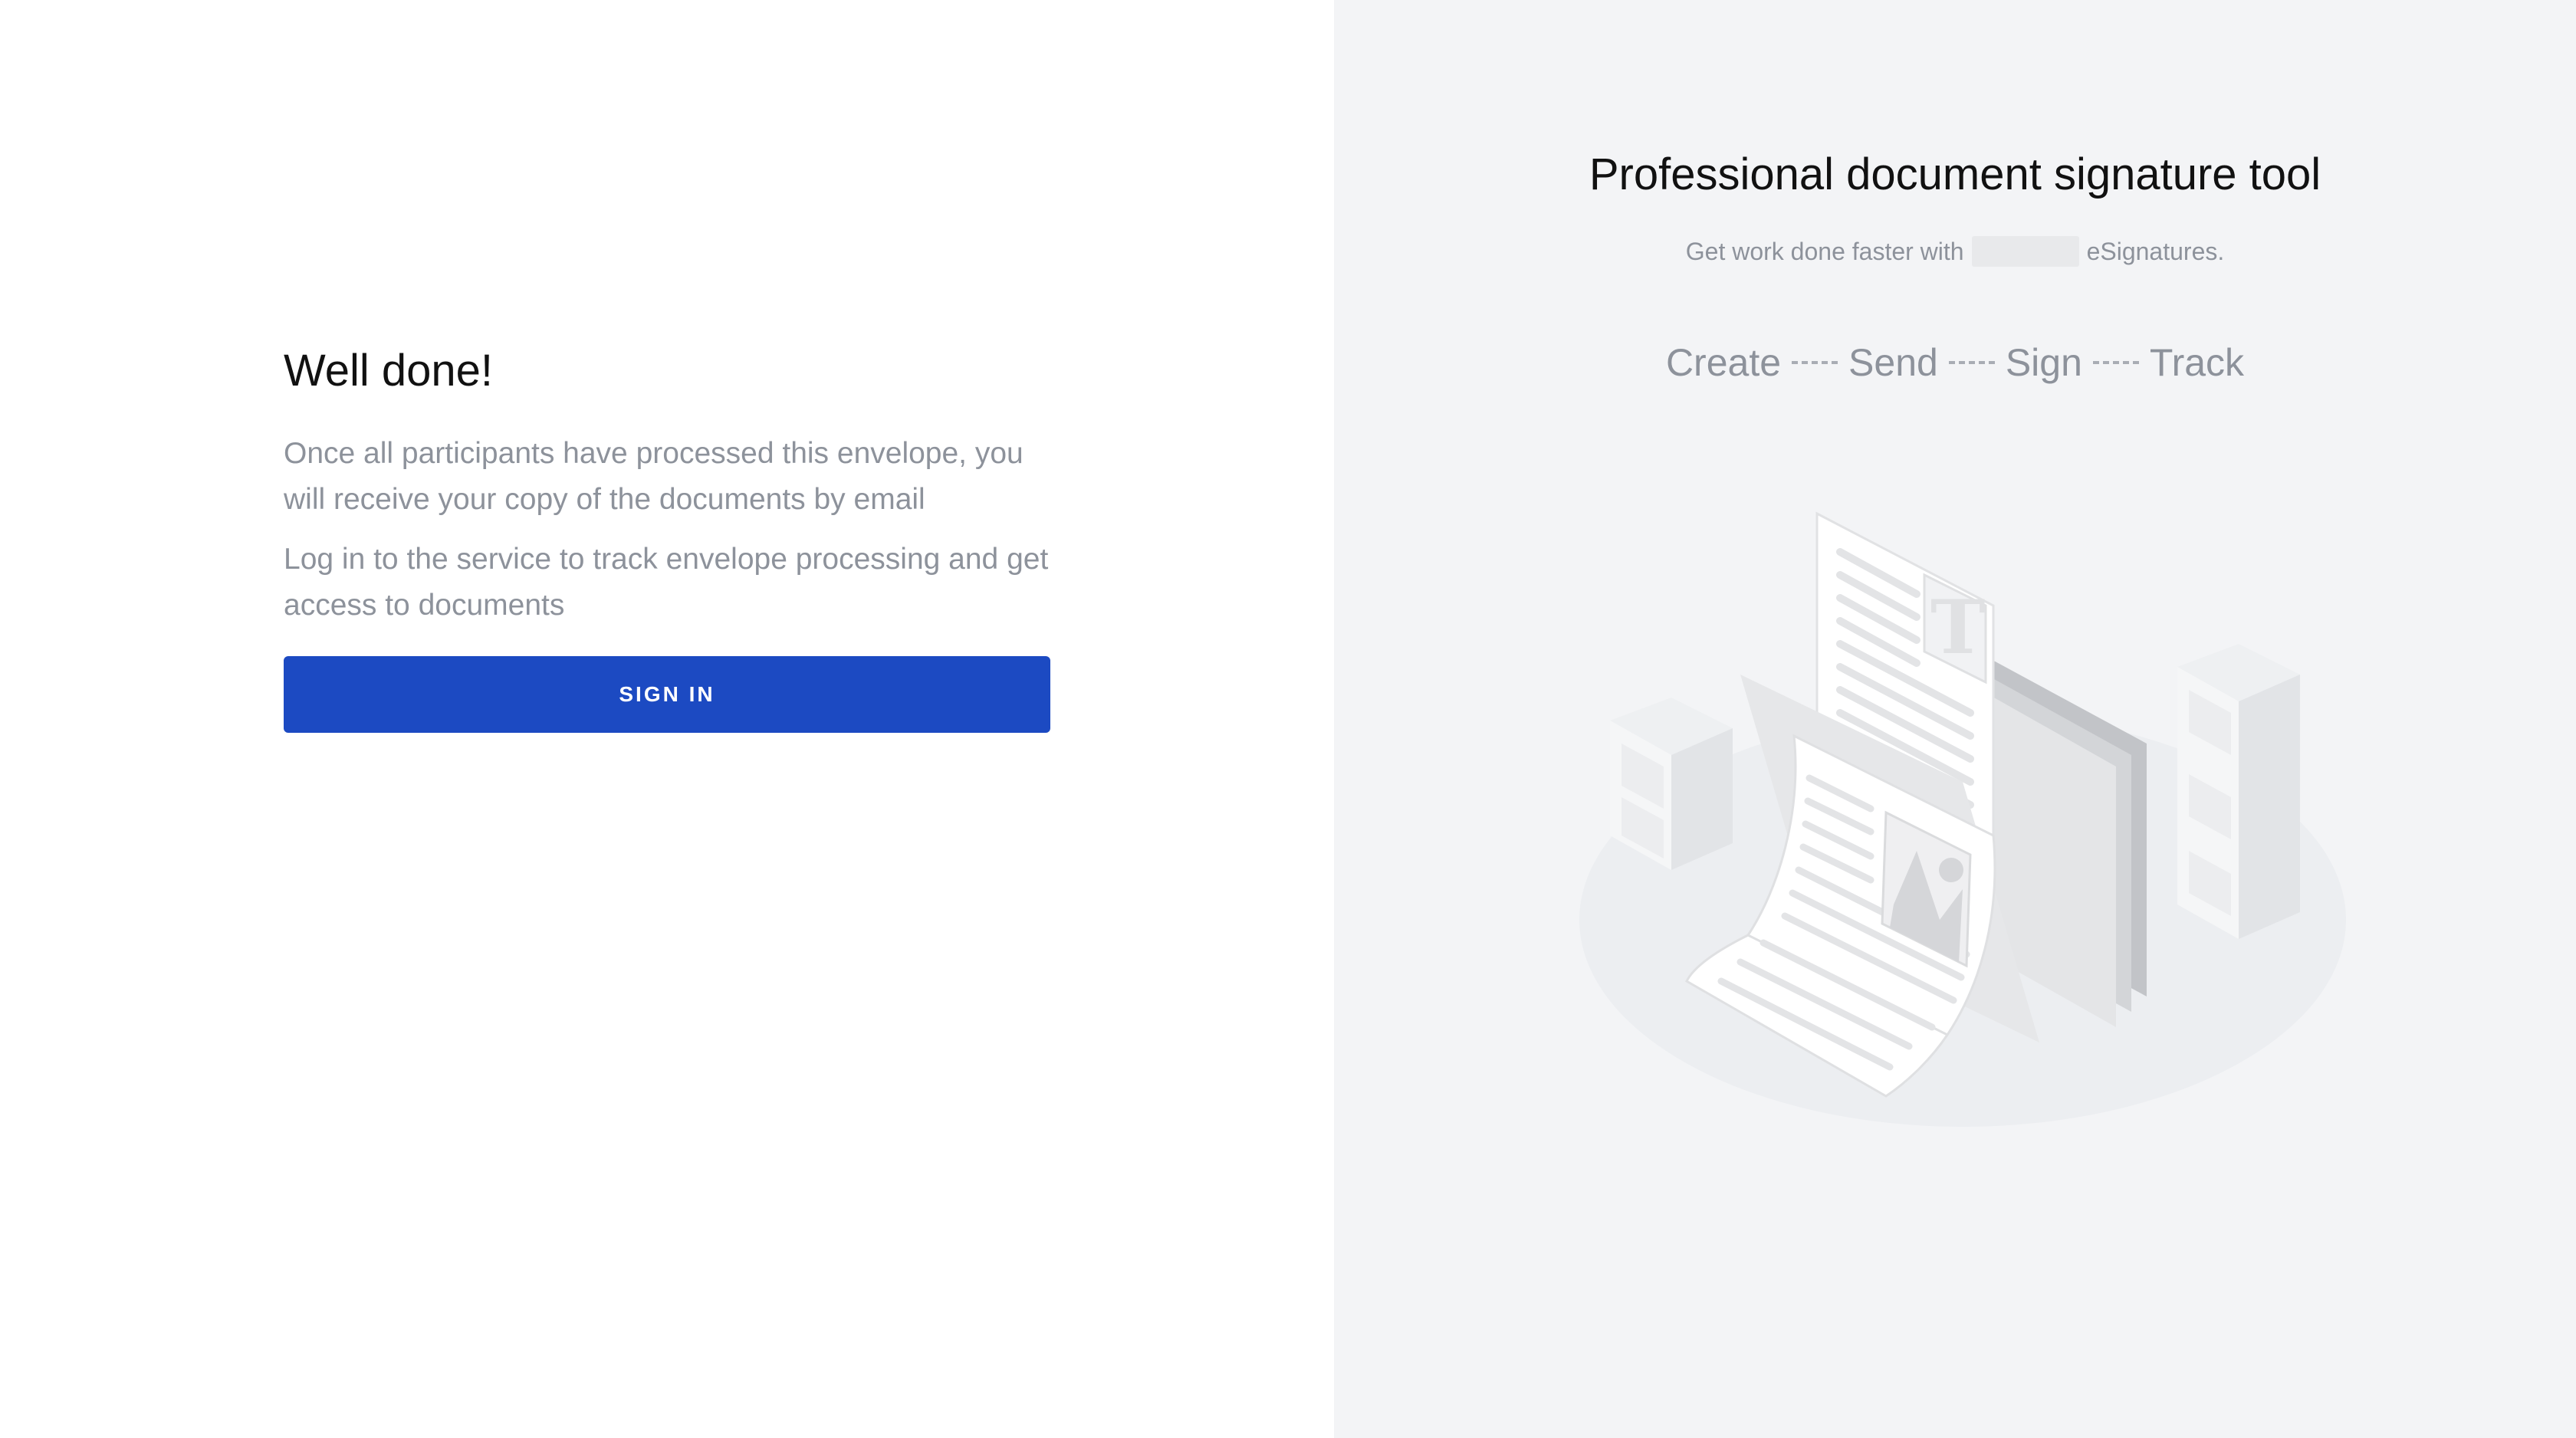 The image size is (2576, 1438). Describe the element at coordinates (1723, 362) in the screenshot. I see `step-create: Create` at that location.